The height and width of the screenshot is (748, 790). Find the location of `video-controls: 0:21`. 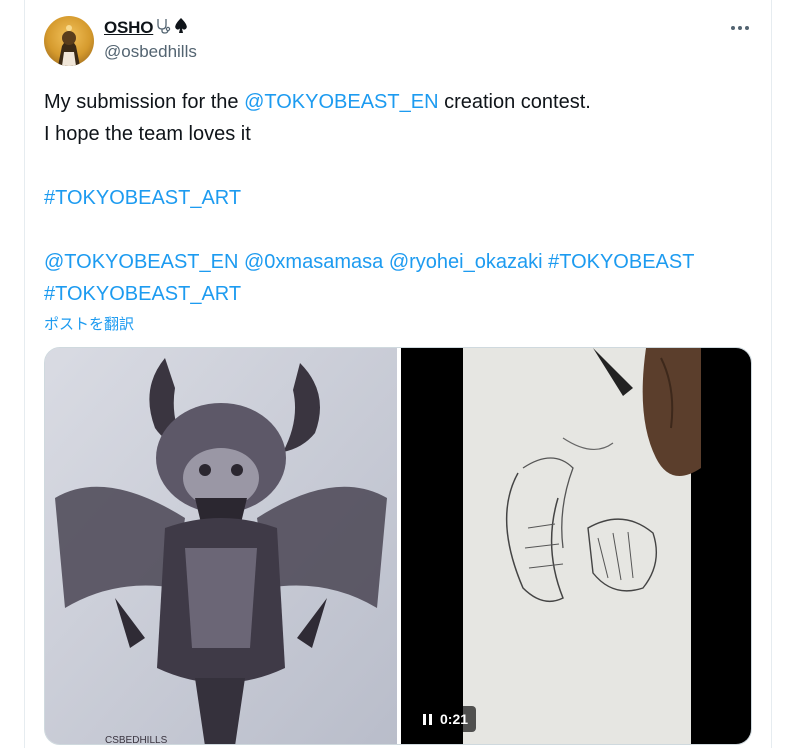

video-controls: 0:21 is located at coordinates (446, 719).